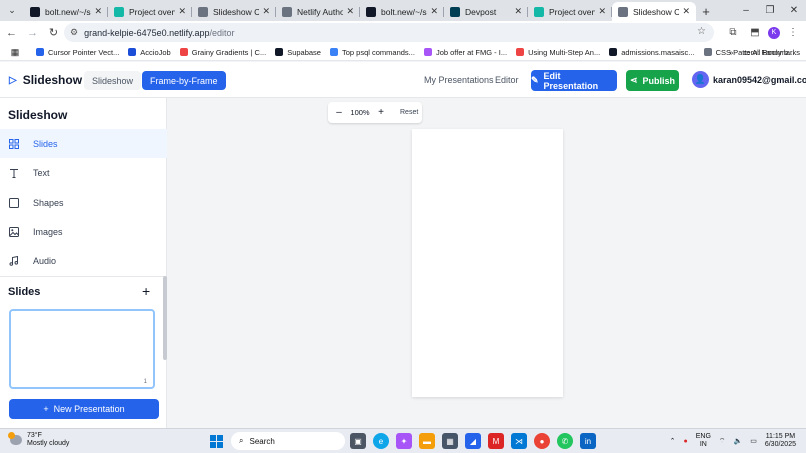 The image size is (806, 453). I want to click on edit-presentation-button: ✎ Edit Presentation, so click(574, 80).